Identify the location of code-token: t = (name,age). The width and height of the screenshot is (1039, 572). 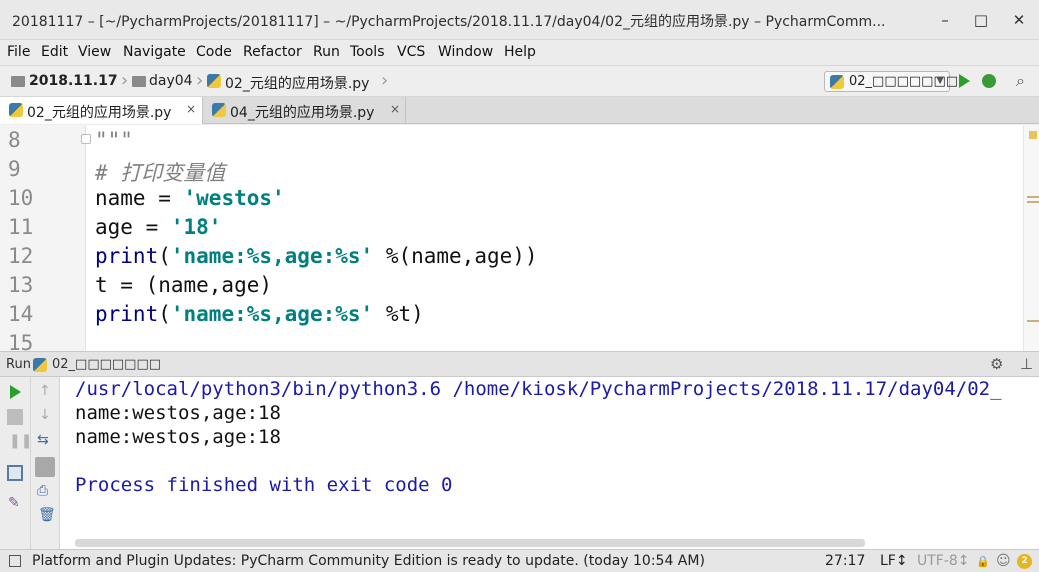
(184, 285).